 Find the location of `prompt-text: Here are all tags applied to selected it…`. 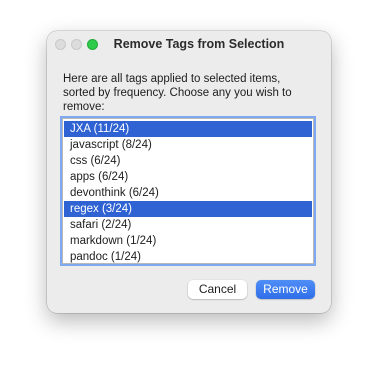

prompt-text: Here are all tags applied to selected it… is located at coordinates (177, 93).